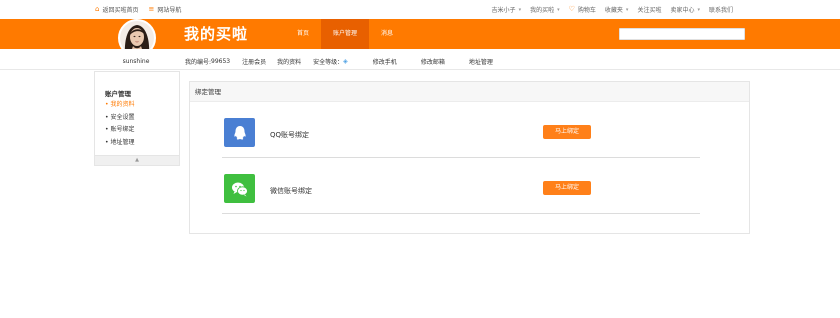 The width and height of the screenshot is (840, 318). Describe the element at coordinates (291, 191) in the screenshot. I see `wechat-binding-label: 微信账号绑定` at that location.